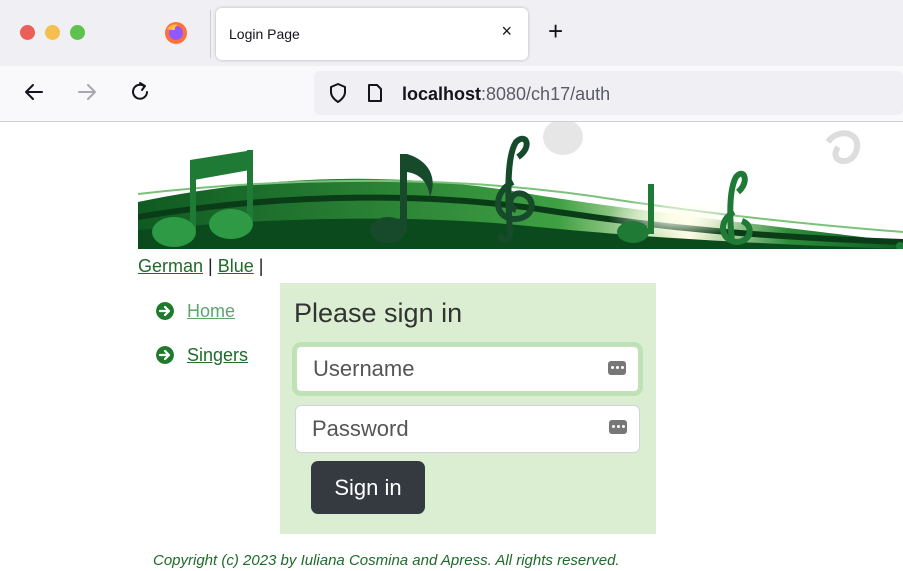  I want to click on tab-separator, so click(210, 34).